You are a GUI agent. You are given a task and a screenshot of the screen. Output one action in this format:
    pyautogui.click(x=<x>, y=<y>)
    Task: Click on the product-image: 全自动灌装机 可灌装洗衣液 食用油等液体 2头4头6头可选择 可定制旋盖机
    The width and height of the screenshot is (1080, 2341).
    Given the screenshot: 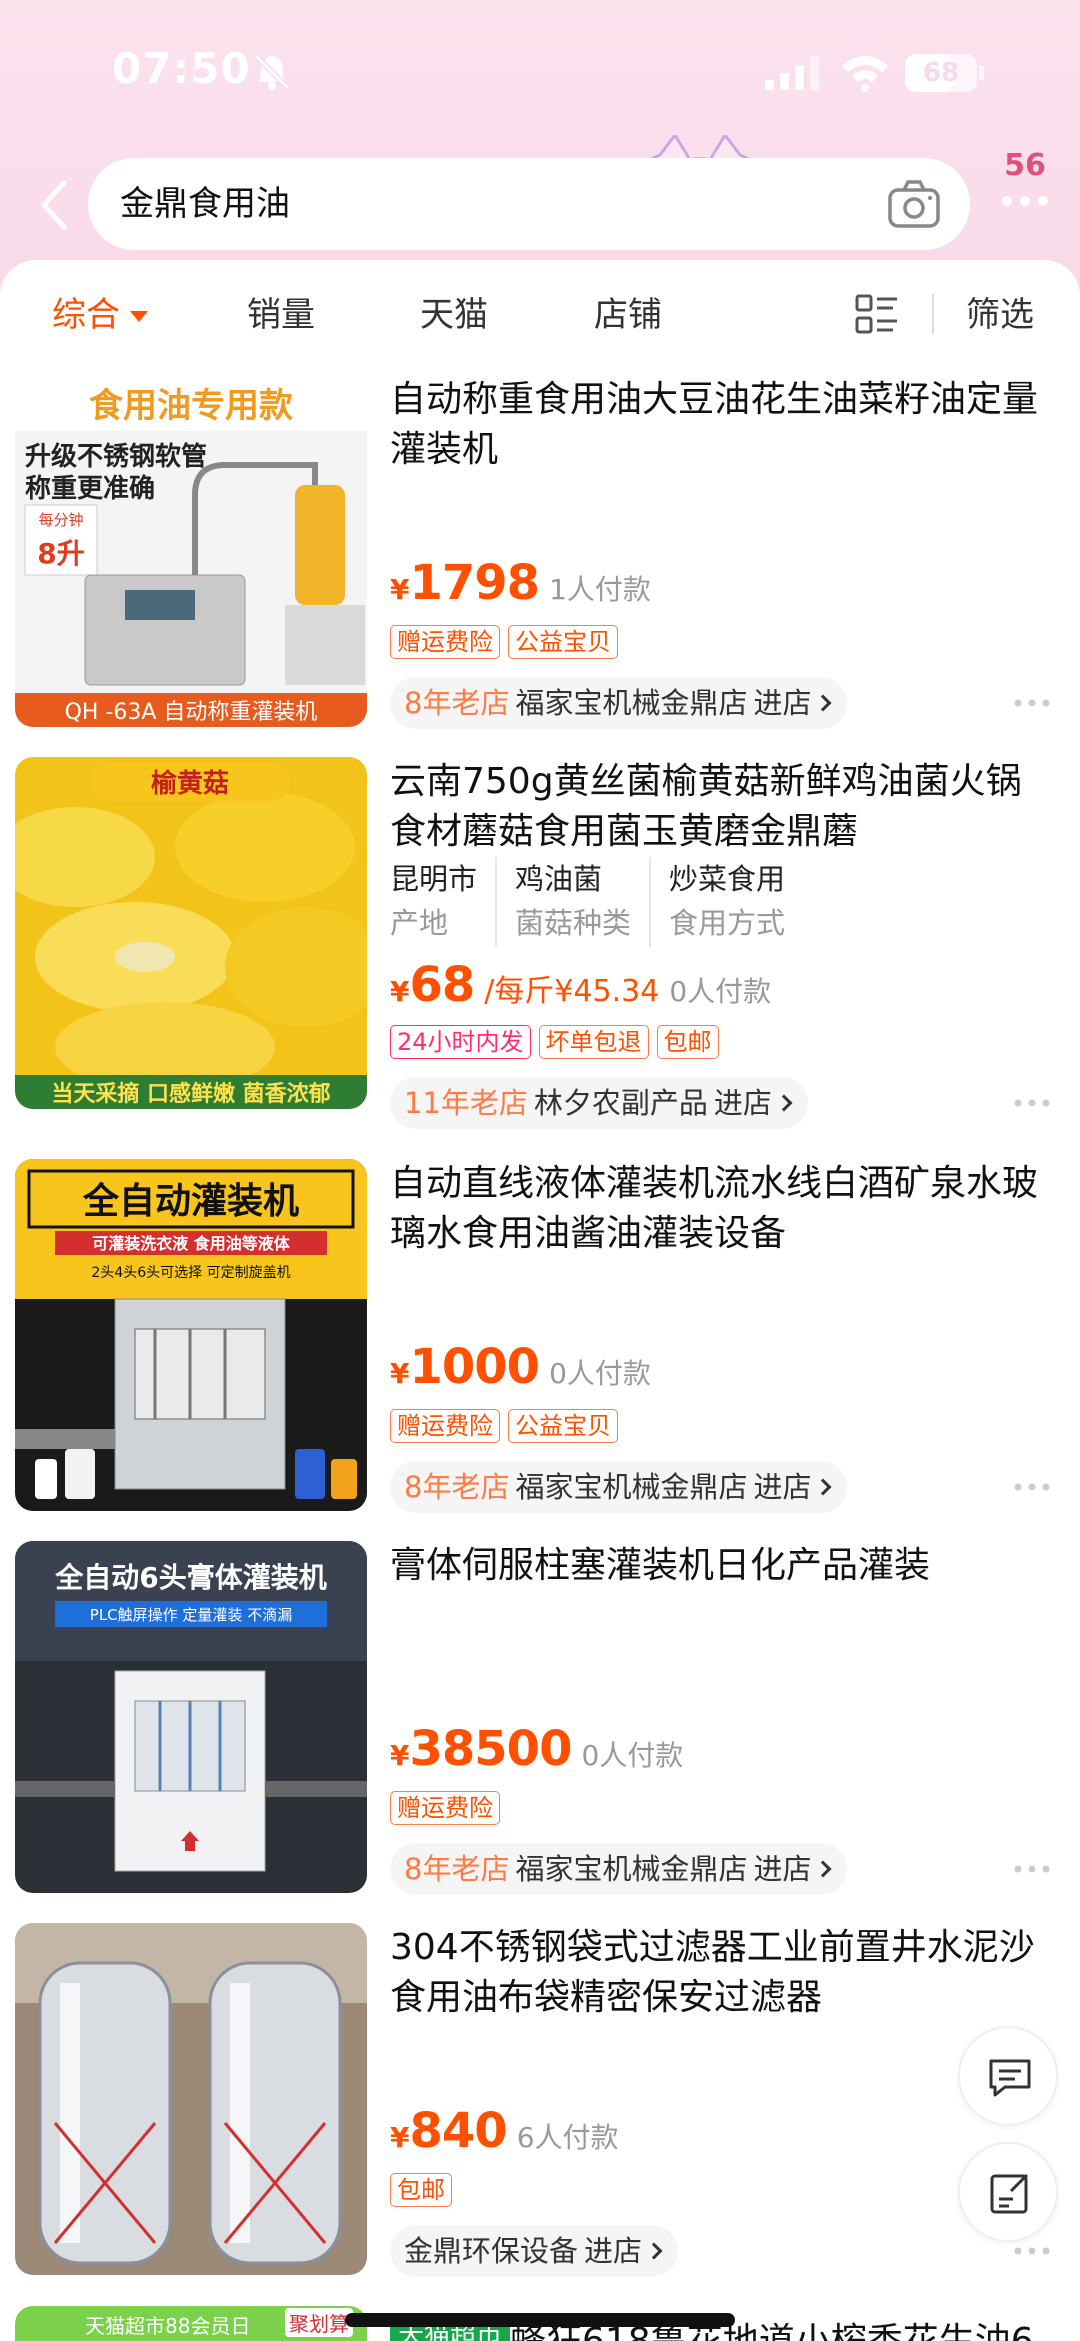 What is the action you would take?
    pyautogui.click(x=191, y=1335)
    